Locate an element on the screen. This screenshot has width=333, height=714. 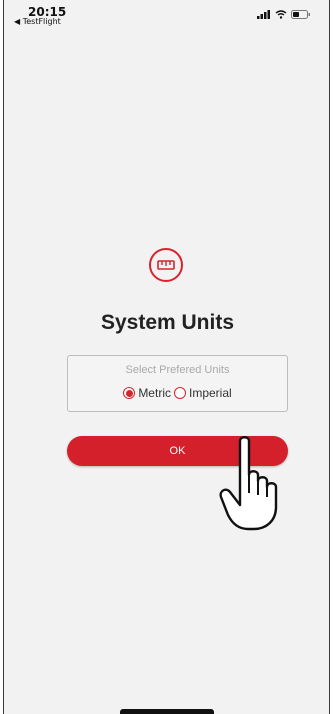
home-indicator is located at coordinates (167, 711).